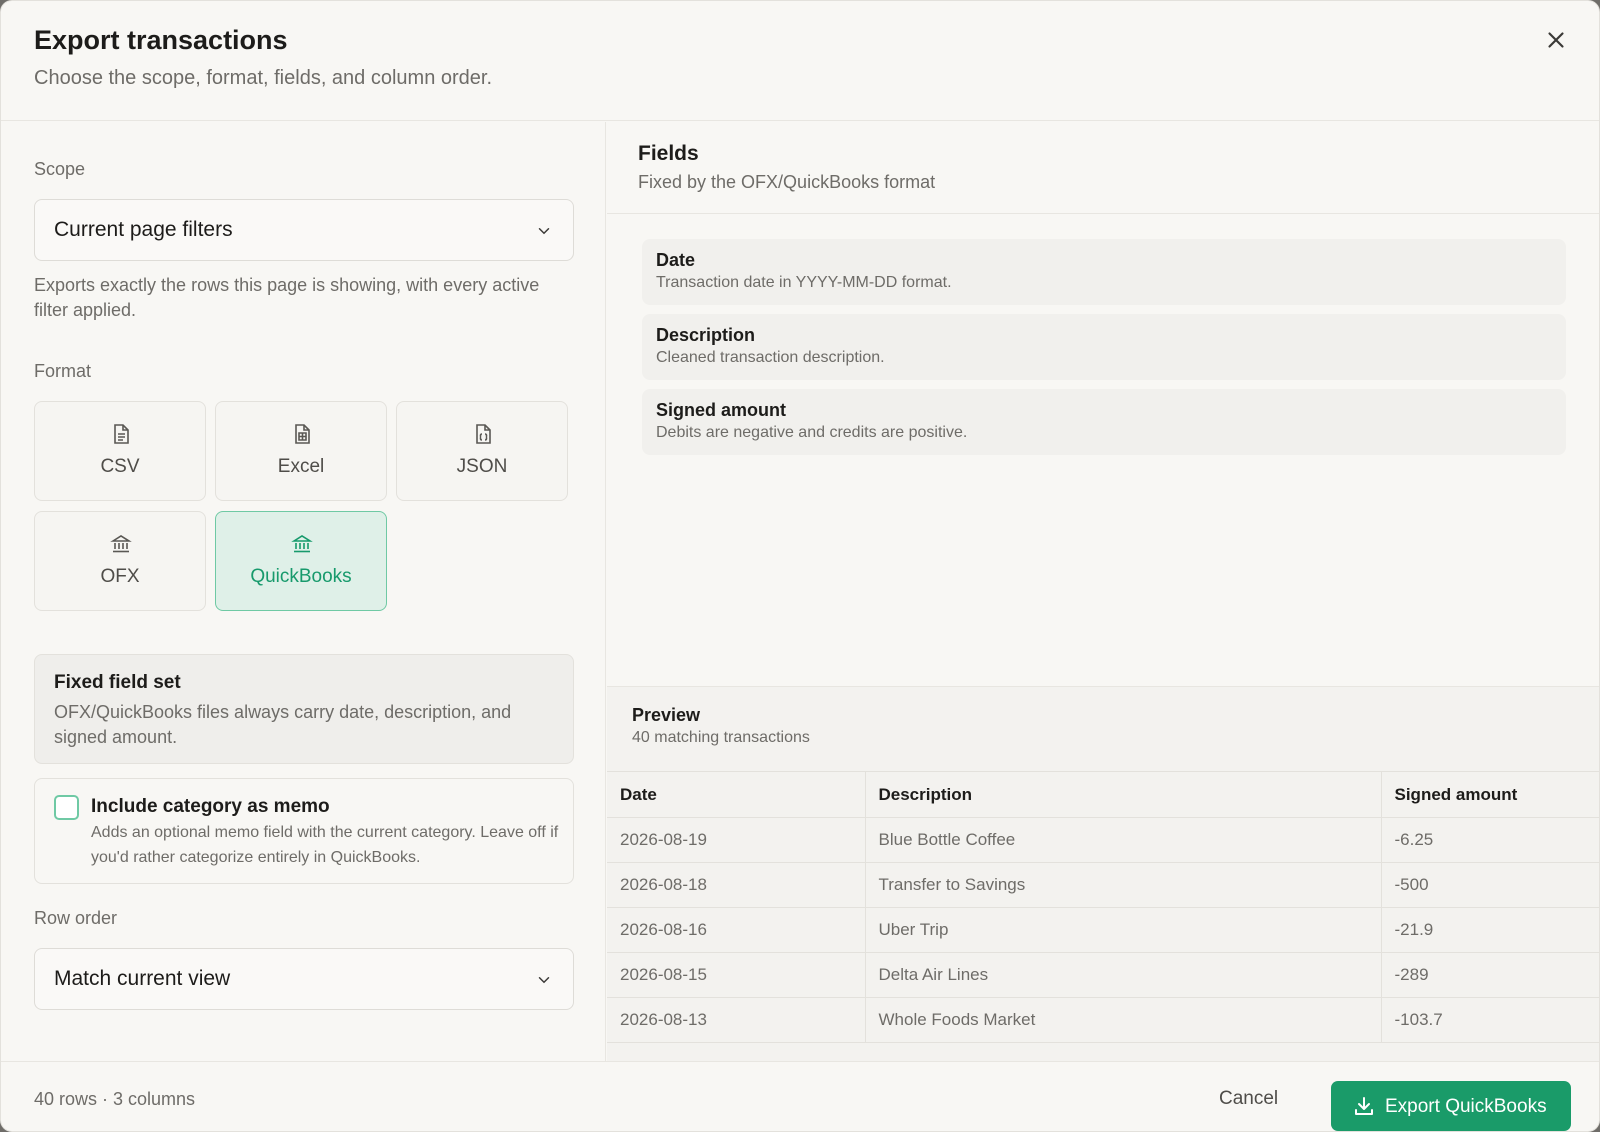 The height and width of the screenshot is (1132, 1600). Describe the element at coordinates (736, 975) in the screenshot. I see `cell-date: 2026-08-15` at that location.